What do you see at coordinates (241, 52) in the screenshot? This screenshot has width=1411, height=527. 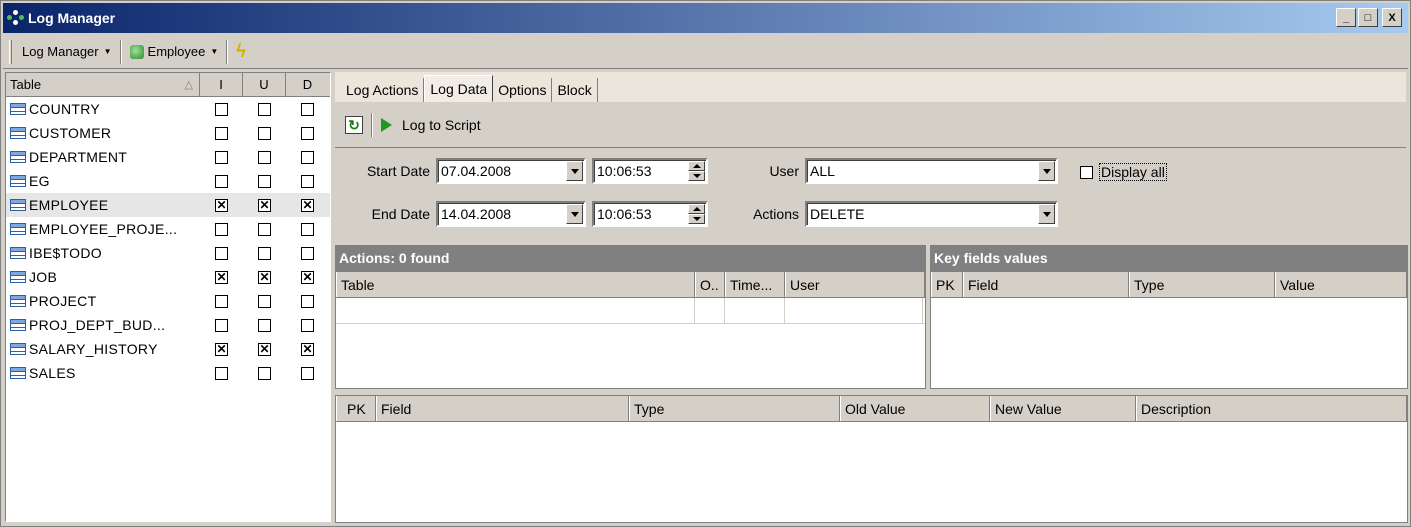 I see `execute-button: ϟ` at bounding box center [241, 52].